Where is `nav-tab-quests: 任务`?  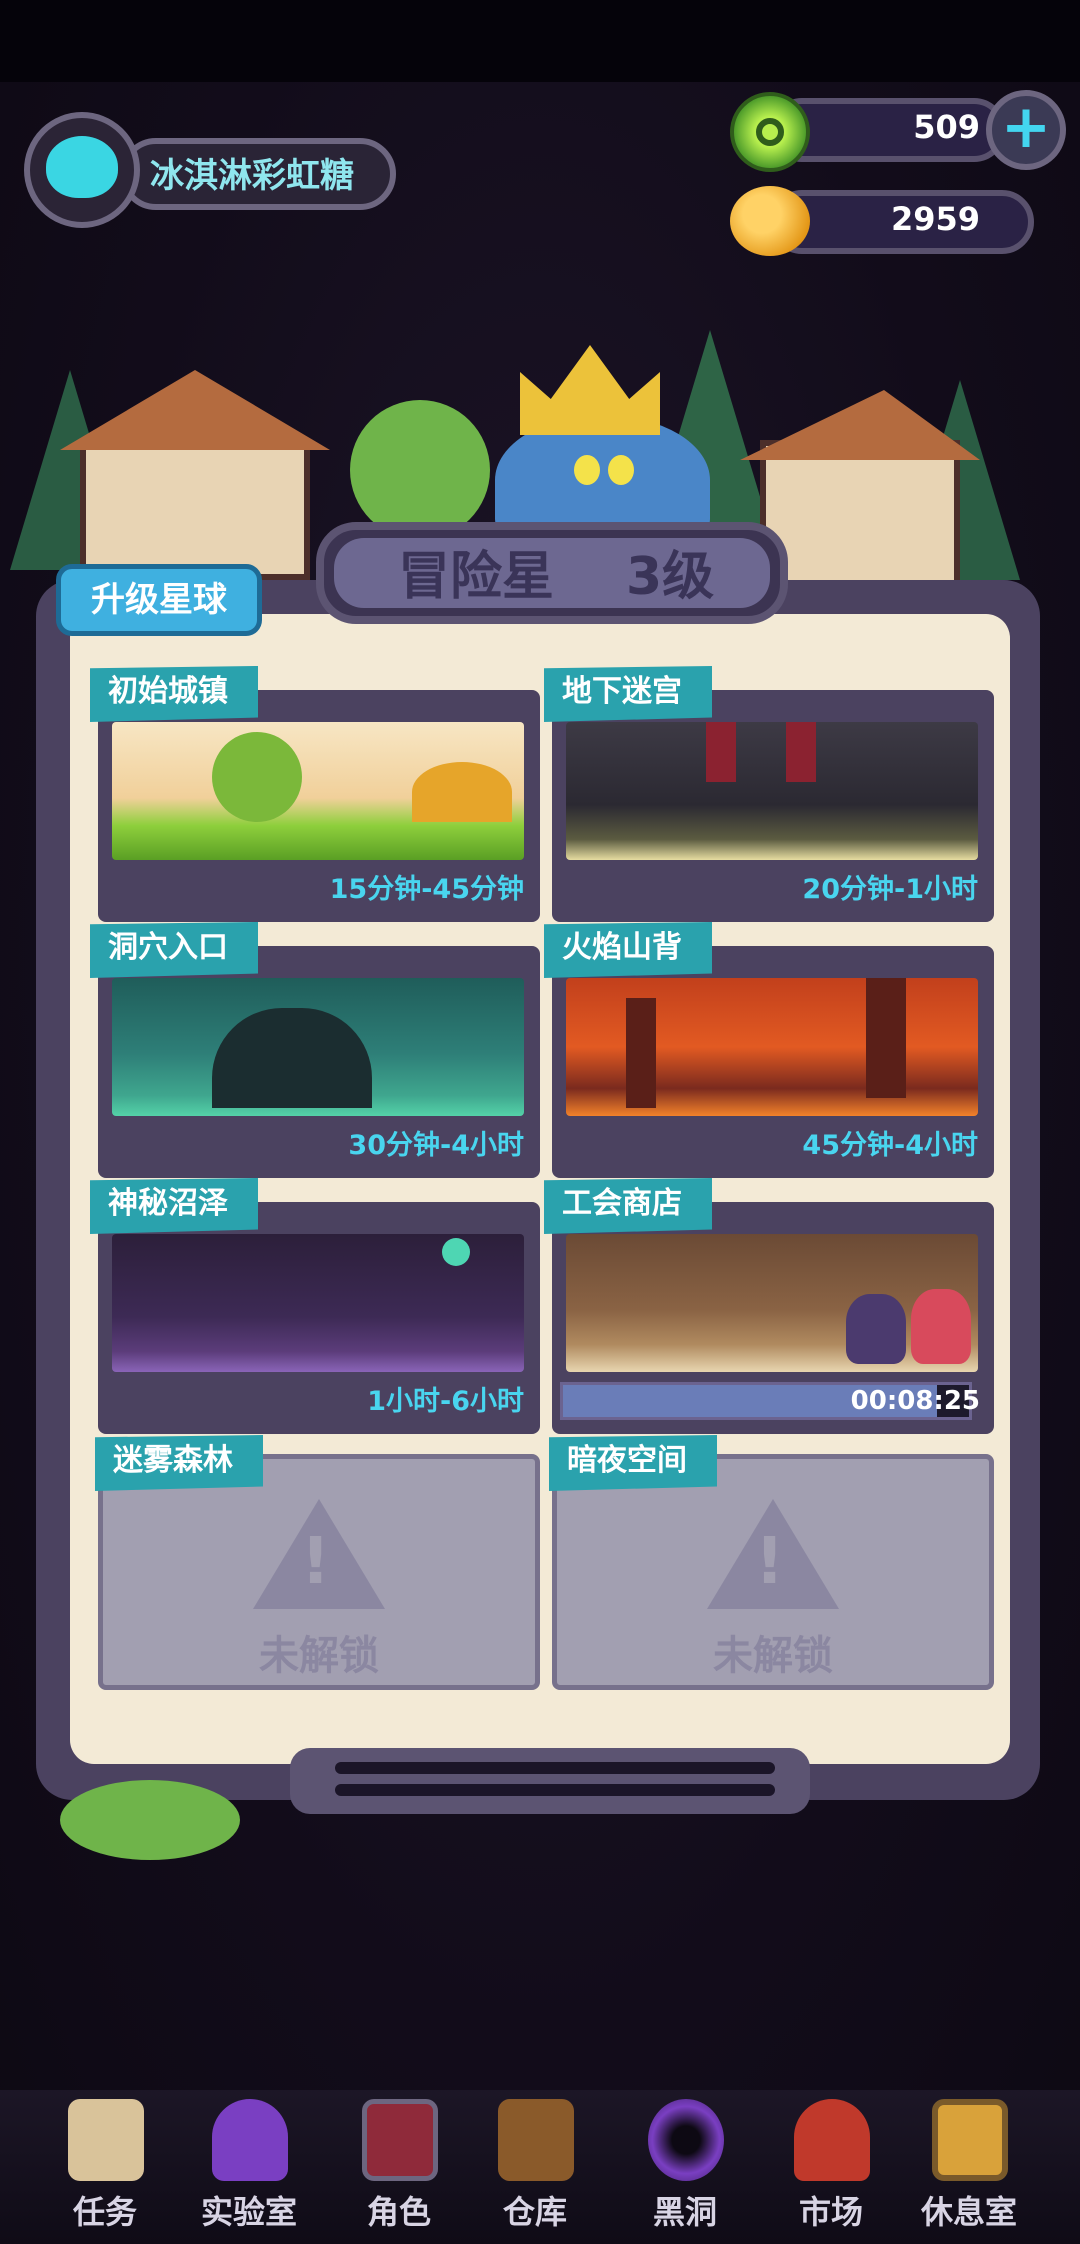
nav-tab-quests: 任务 is located at coordinates (105, 2169).